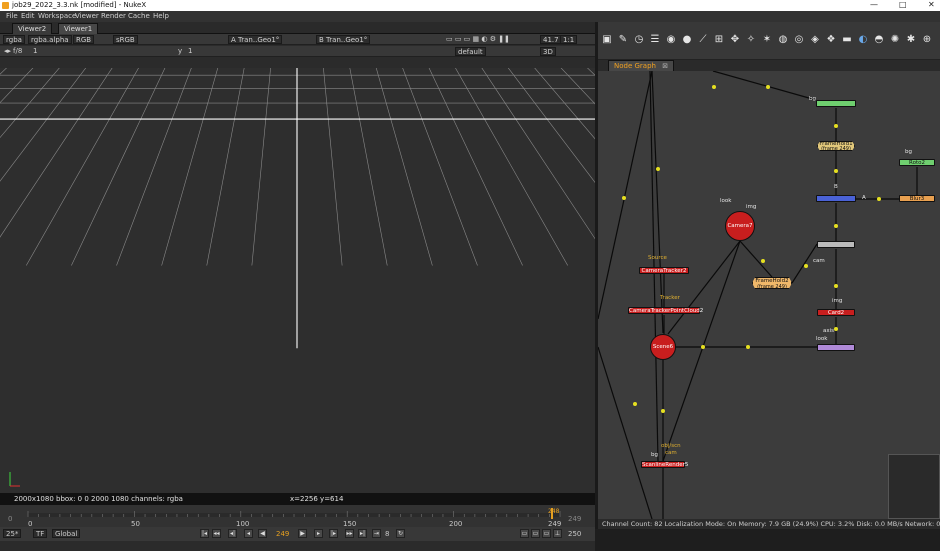  What do you see at coordinates (874, 4) in the screenshot?
I see `minimize-button: —` at bounding box center [874, 4].